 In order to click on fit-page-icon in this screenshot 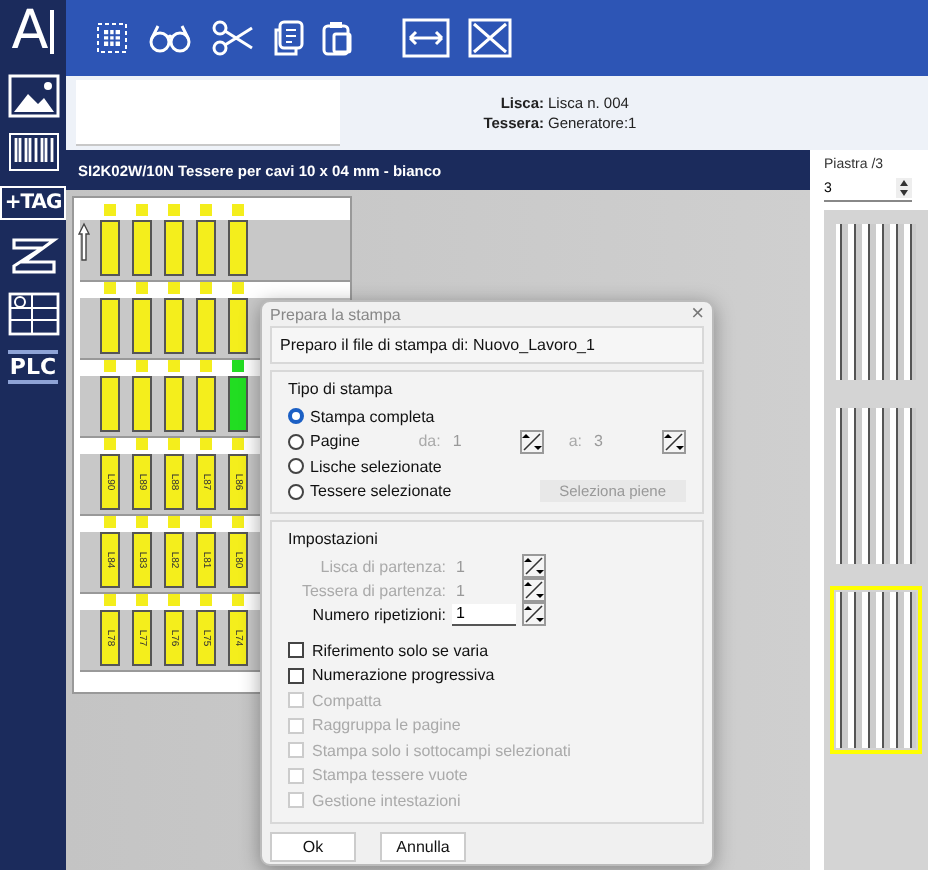, I will do `click(490, 38)`.